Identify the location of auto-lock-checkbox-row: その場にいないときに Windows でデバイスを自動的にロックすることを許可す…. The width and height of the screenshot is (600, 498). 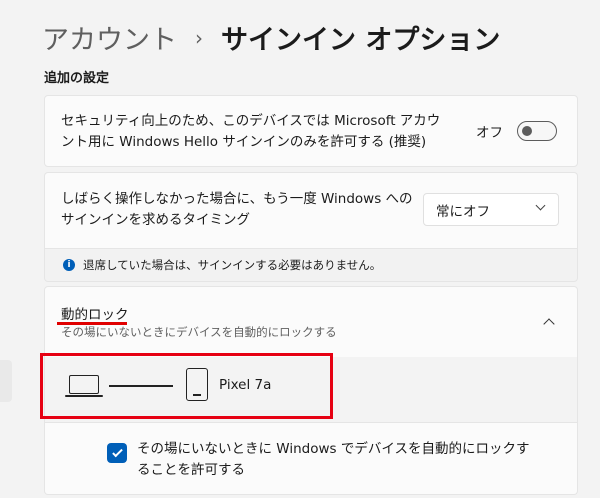
(311, 459).